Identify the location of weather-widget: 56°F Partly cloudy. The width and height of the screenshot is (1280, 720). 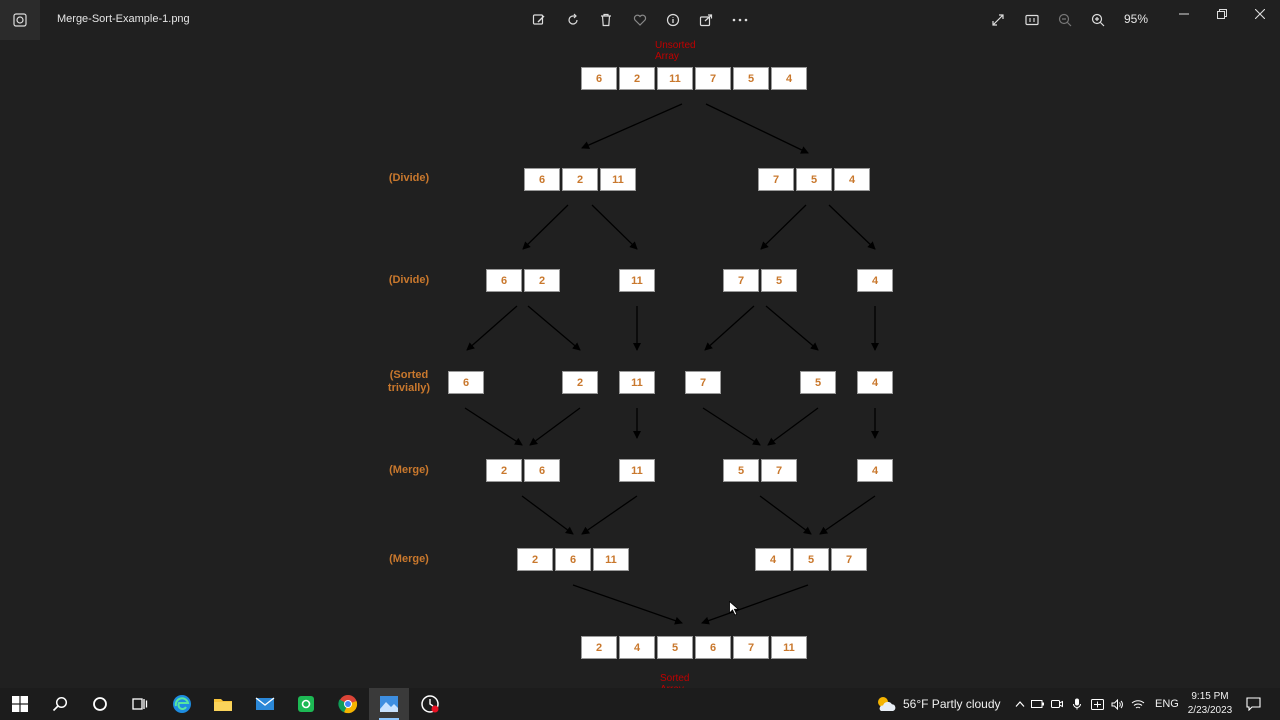
(938, 704).